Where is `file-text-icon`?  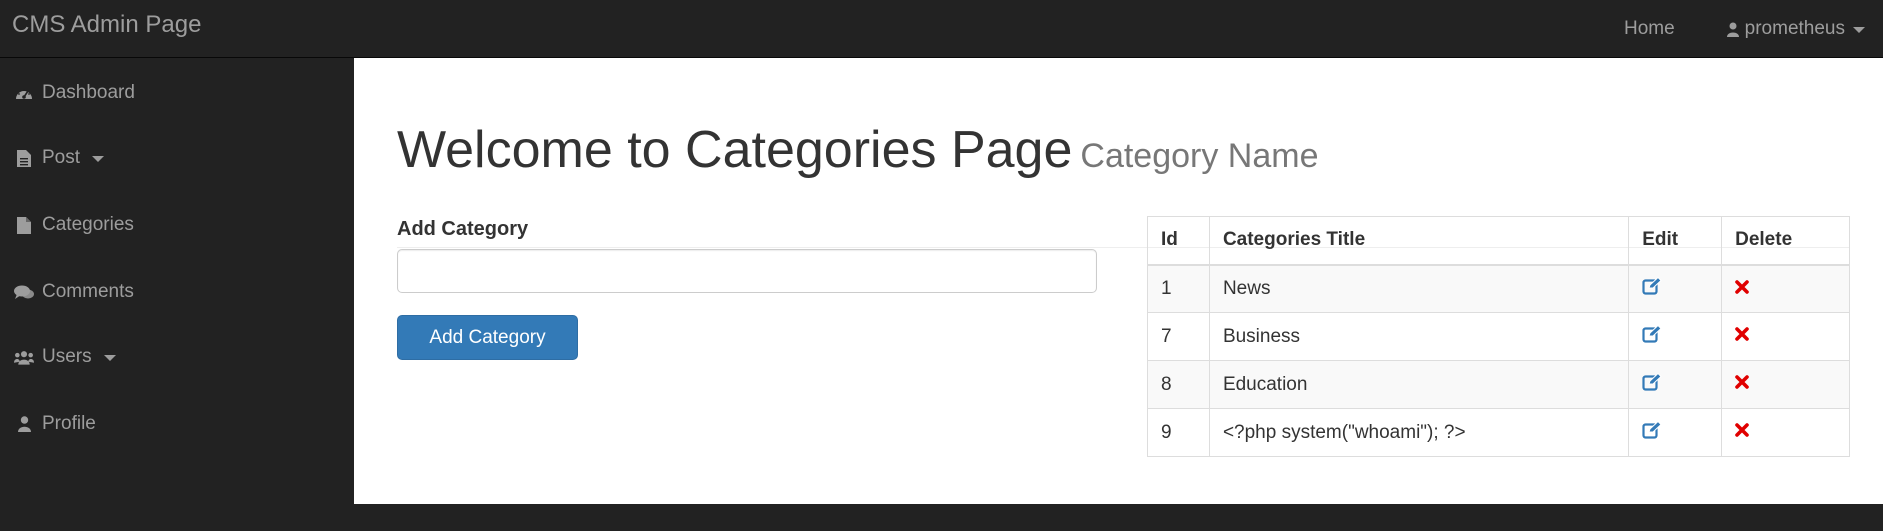
file-text-icon is located at coordinates (24, 158).